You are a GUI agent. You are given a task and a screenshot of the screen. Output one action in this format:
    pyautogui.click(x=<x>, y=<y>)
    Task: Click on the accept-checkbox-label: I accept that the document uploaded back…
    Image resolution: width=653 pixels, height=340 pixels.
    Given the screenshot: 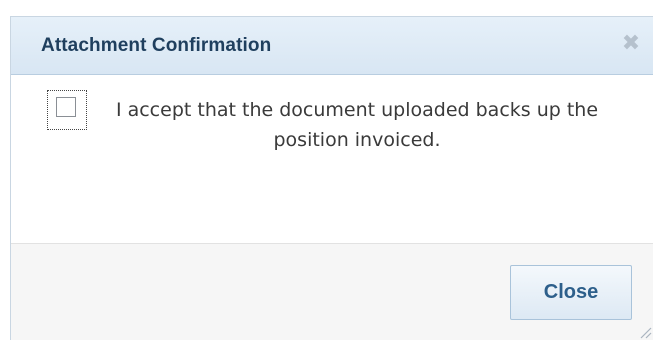 What is the action you would take?
    pyautogui.click(x=357, y=125)
    